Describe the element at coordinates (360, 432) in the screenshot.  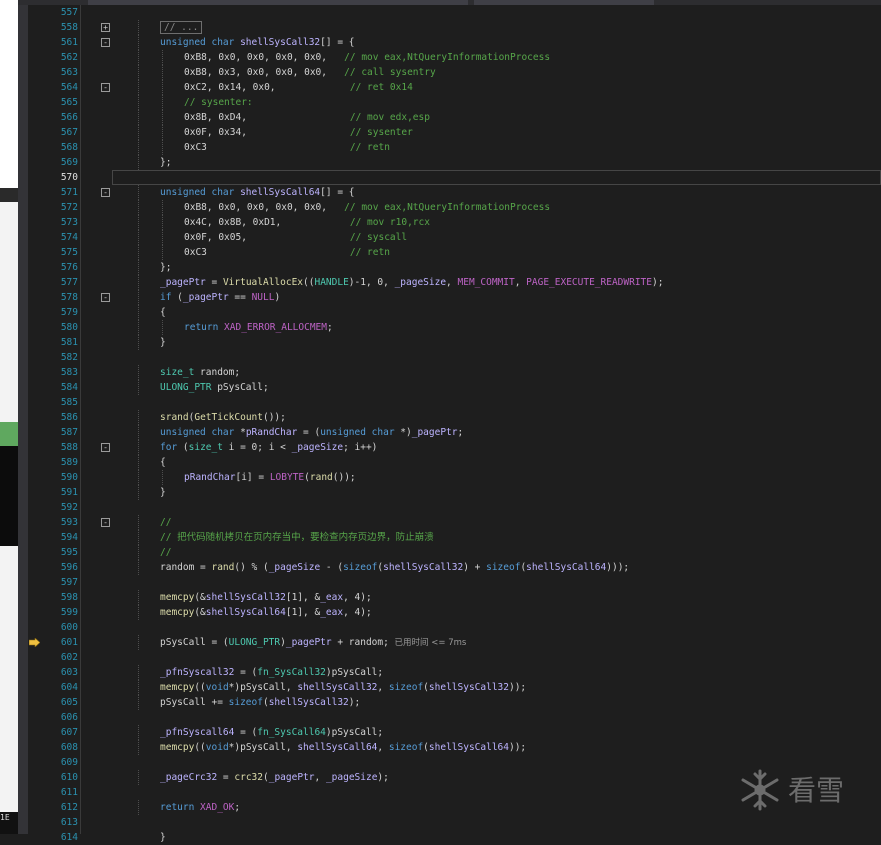
I see `token: unsigned char` at that location.